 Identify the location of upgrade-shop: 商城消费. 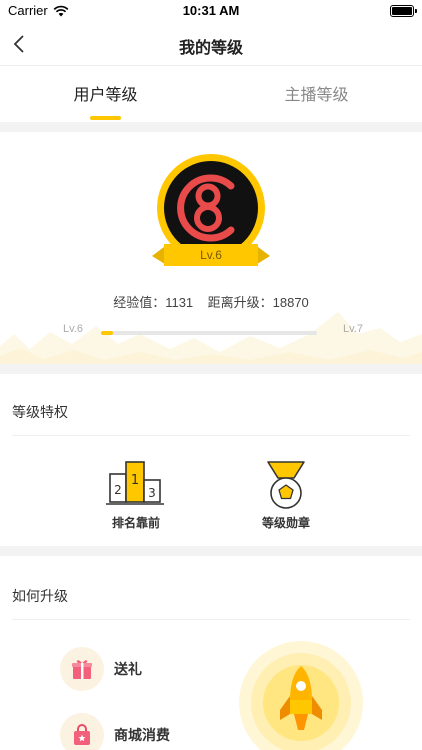
(115, 731).